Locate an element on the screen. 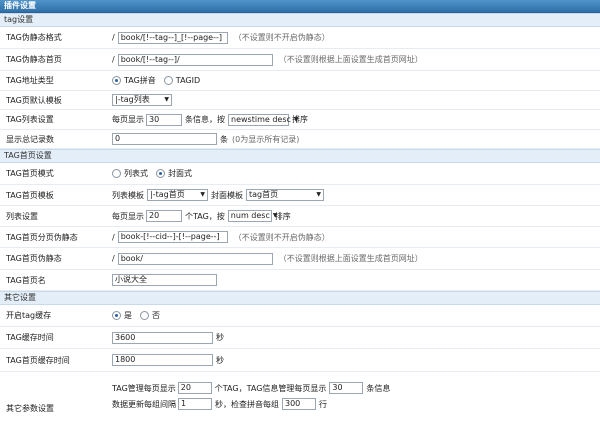 This screenshot has height=424, width=600. pseudo-first-input: book/[!--tag--]/ is located at coordinates (195, 59).